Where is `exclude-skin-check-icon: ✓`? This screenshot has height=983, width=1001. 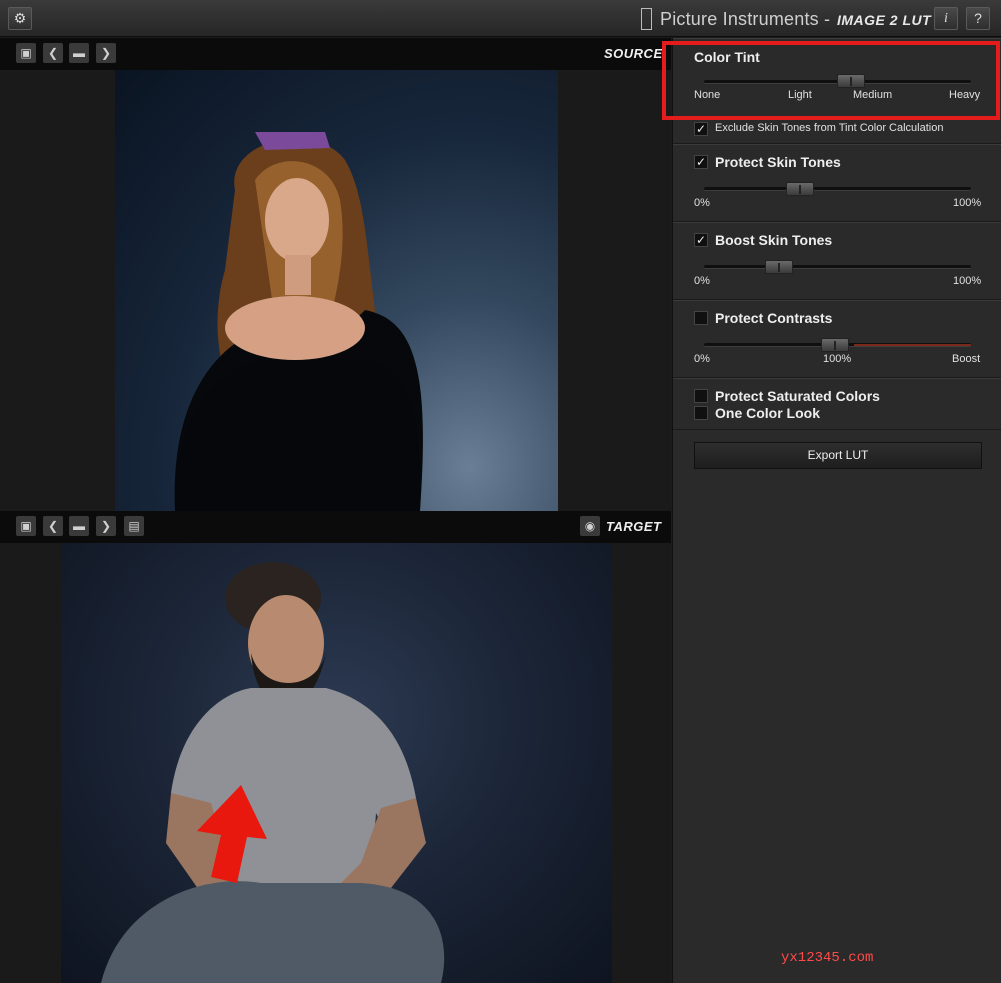 exclude-skin-check-icon: ✓ is located at coordinates (701, 129).